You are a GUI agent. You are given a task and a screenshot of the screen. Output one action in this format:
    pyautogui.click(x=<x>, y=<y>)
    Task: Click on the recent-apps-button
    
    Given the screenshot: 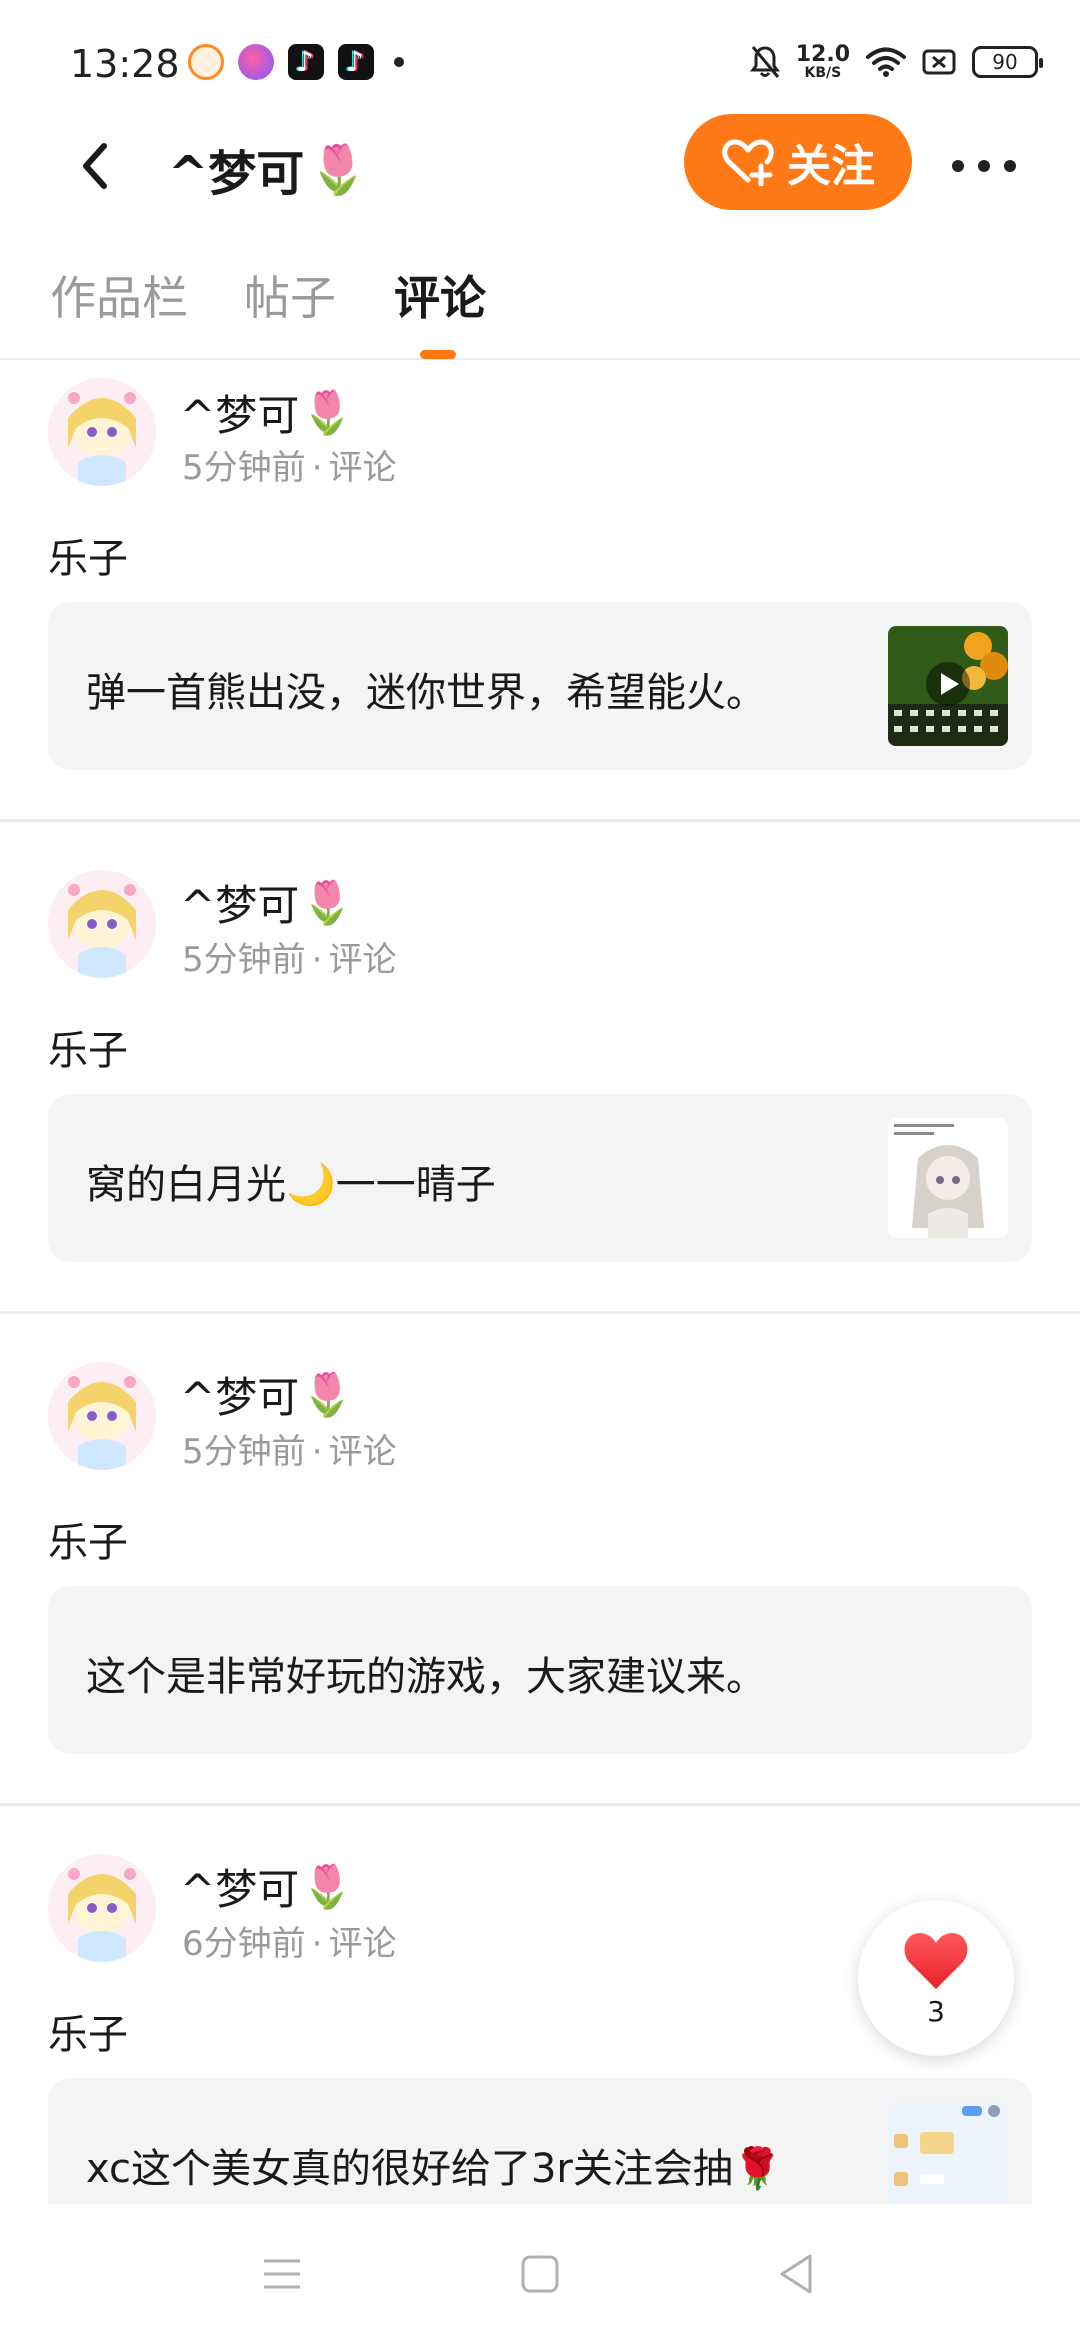 What is the action you would take?
    pyautogui.click(x=282, y=2274)
    